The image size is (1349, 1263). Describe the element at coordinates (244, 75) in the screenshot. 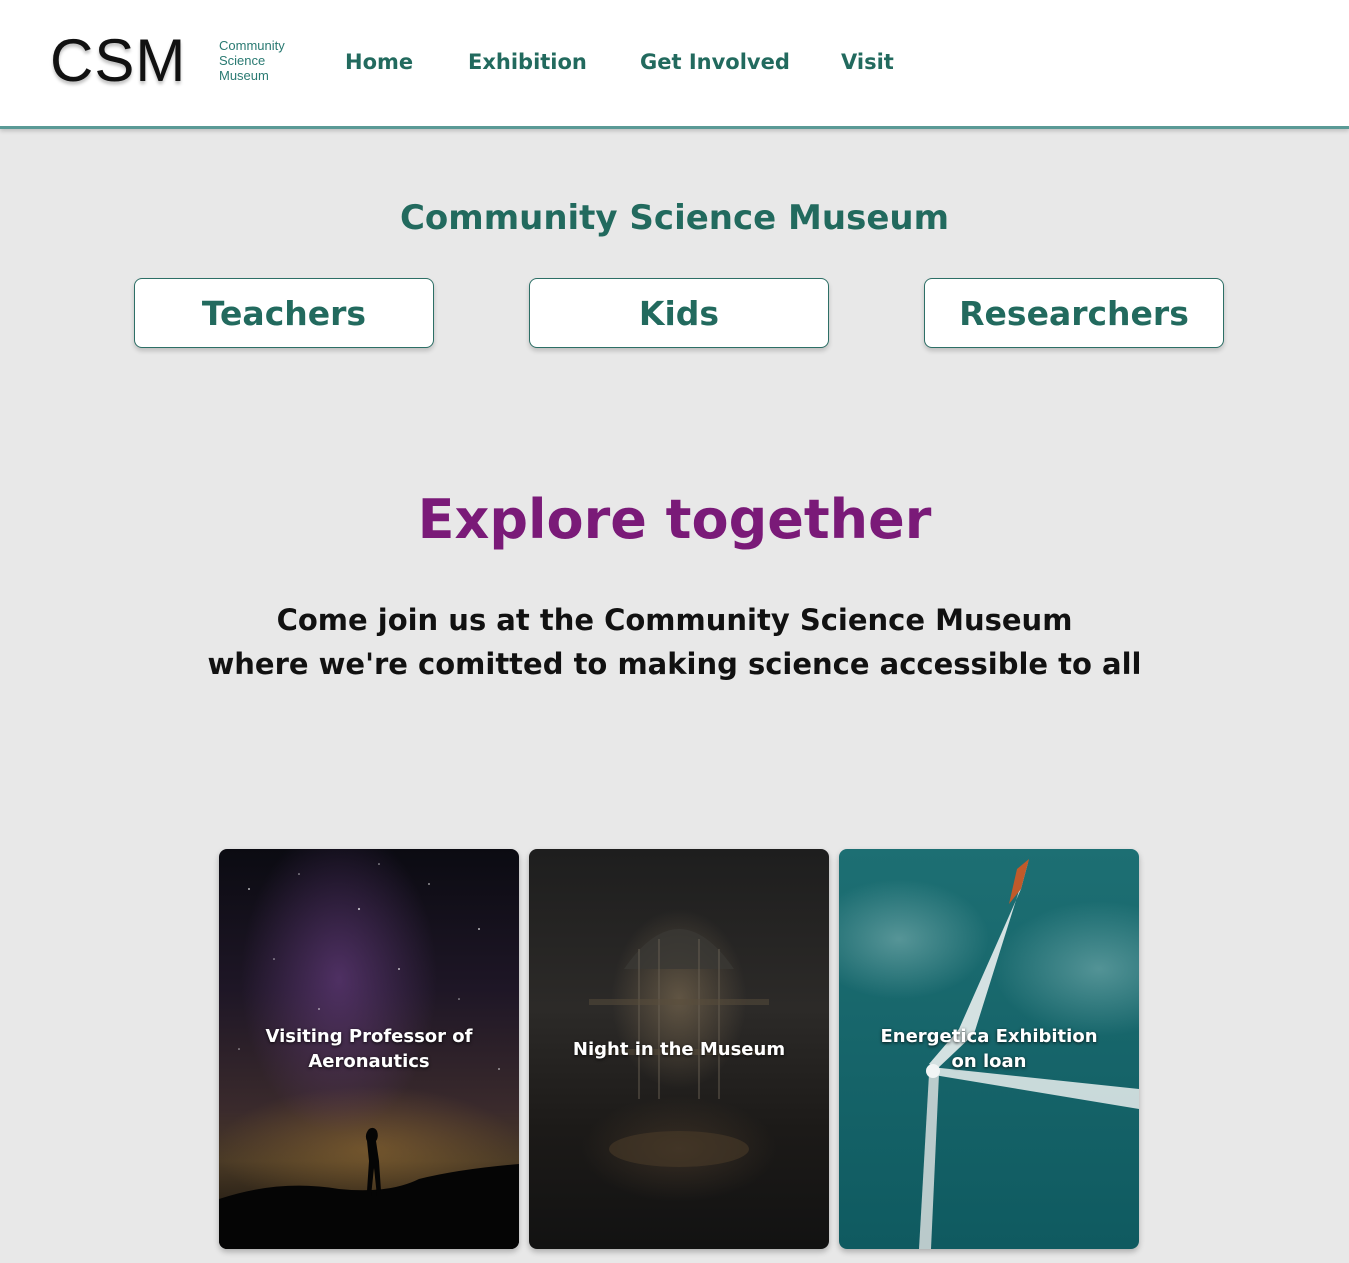

I see `logo-subtitle-line: Museum` at that location.